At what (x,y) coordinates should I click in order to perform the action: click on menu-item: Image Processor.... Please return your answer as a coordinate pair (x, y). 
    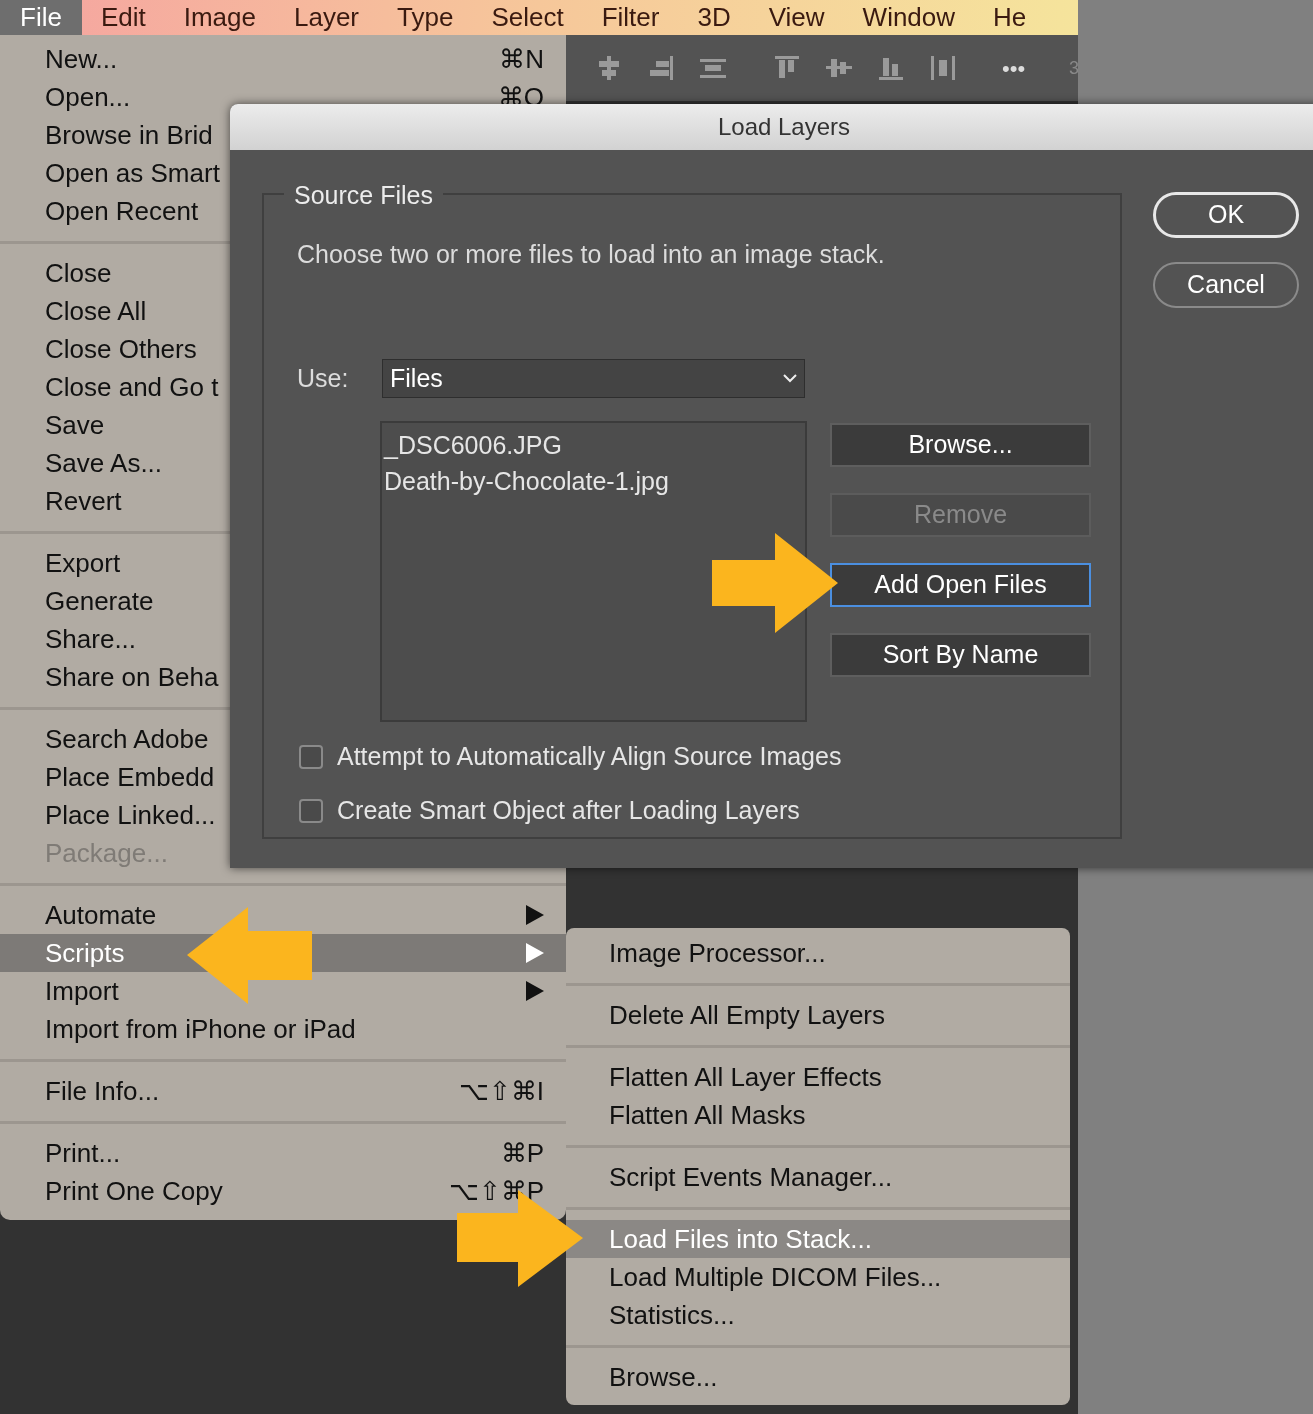
    Looking at the image, I should click on (818, 953).